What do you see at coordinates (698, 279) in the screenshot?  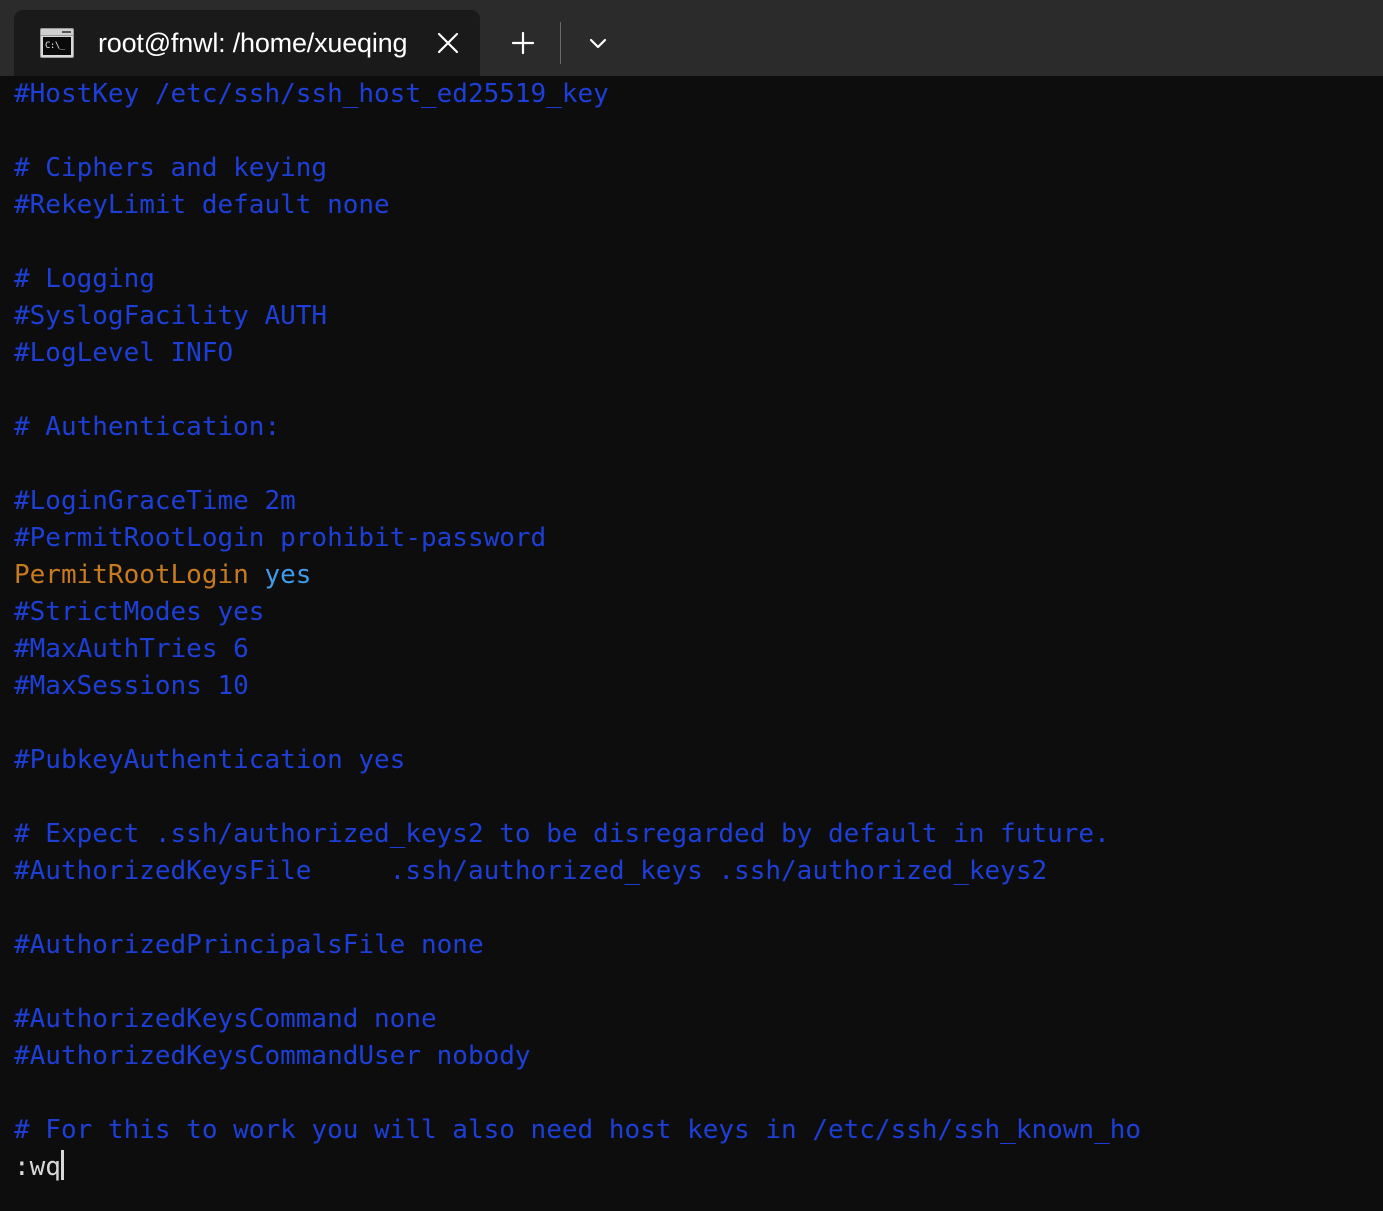 I see `terminal-line: # Logging` at bounding box center [698, 279].